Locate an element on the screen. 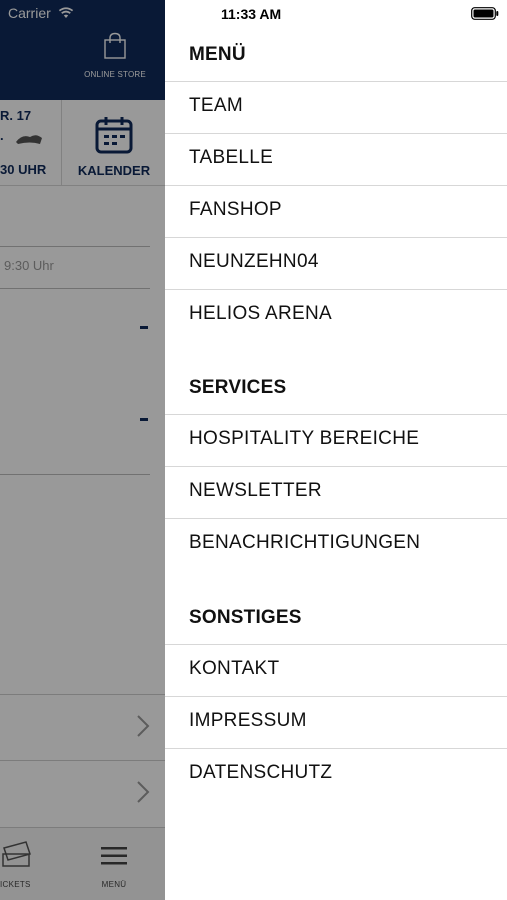 This screenshot has height=900, width=507. menu-item-newsletter: NEWSLETTER is located at coordinates (336, 492).